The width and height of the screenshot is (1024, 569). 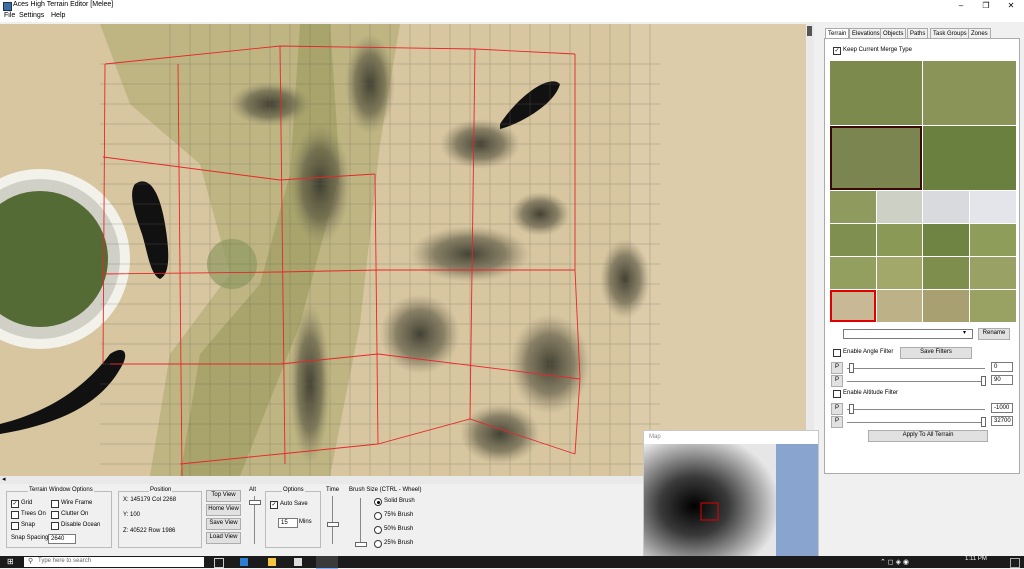 What do you see at coordinates (223, 510) in the screenshot?
I see `home-view-button: Home View` at bounding box center [223, 510].